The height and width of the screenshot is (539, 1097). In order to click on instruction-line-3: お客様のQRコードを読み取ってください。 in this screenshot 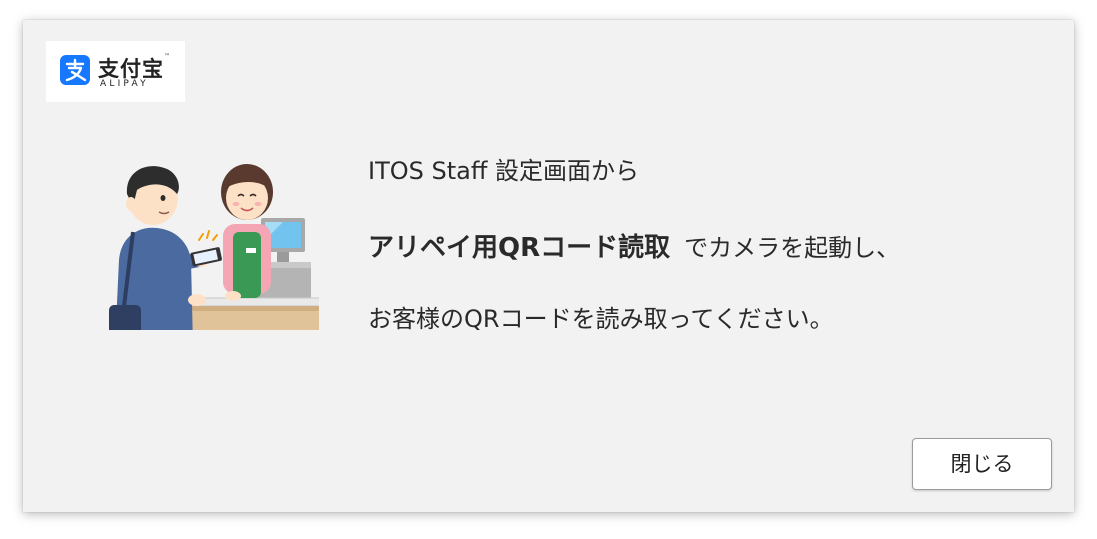, I will do `click(601, 319)`.